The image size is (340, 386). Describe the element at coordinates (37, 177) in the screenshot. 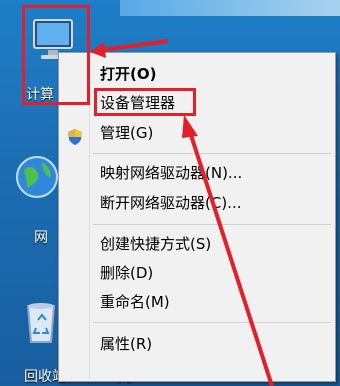

I see `globe-icon` at that location.